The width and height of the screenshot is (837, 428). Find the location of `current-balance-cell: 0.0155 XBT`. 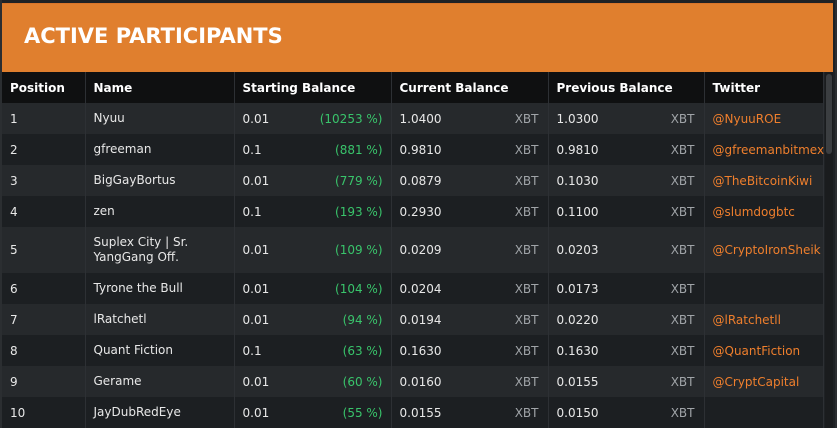

current-balance-cell: 0.0155 XBT is located at coordinates (470, 412).